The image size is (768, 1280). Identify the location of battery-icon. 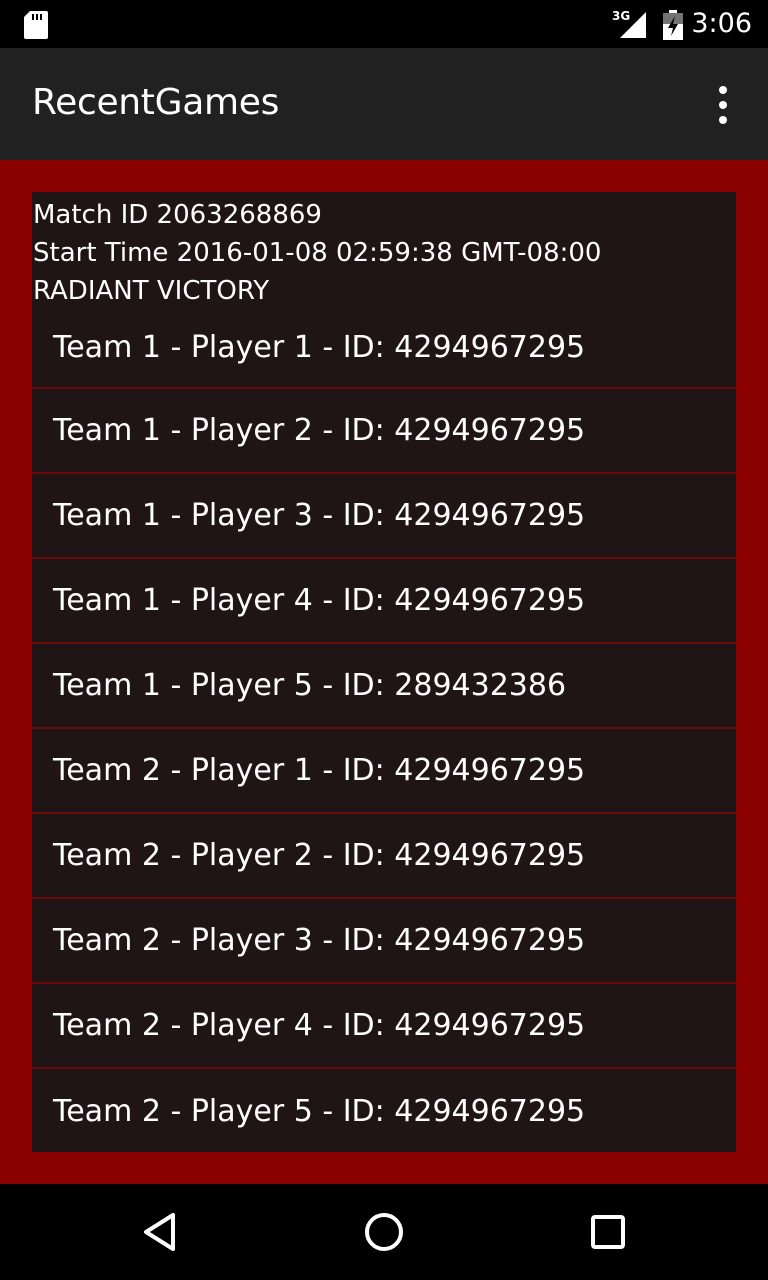
(673, 25).